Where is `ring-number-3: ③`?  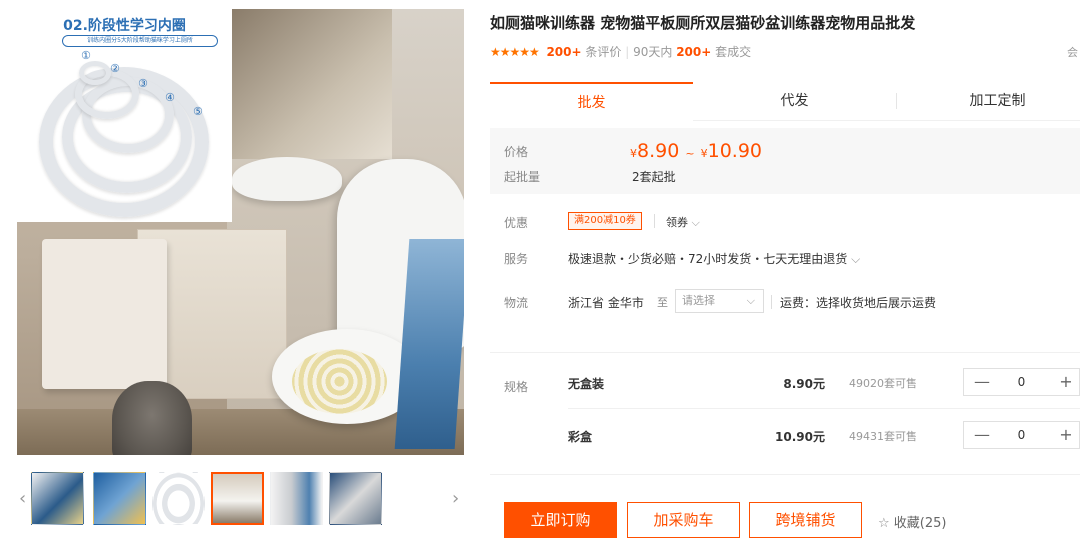
ring-number-3: ③ is located at coordinates (143, 83).